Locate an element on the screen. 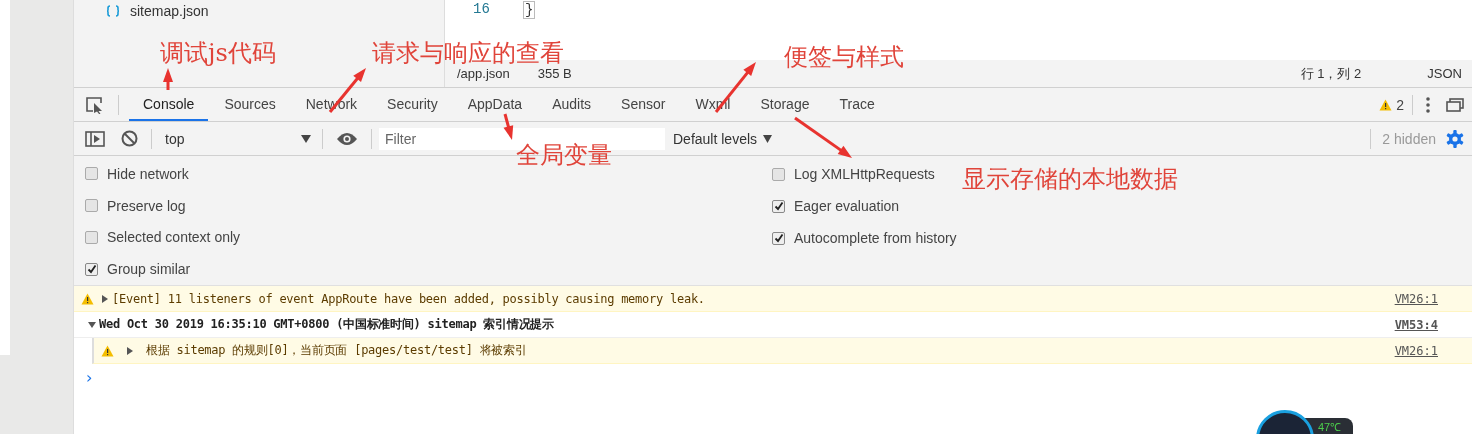 This screenshot has height=434, width=1472. sidebar-toggle-icon is located at coordinates (95, 138).